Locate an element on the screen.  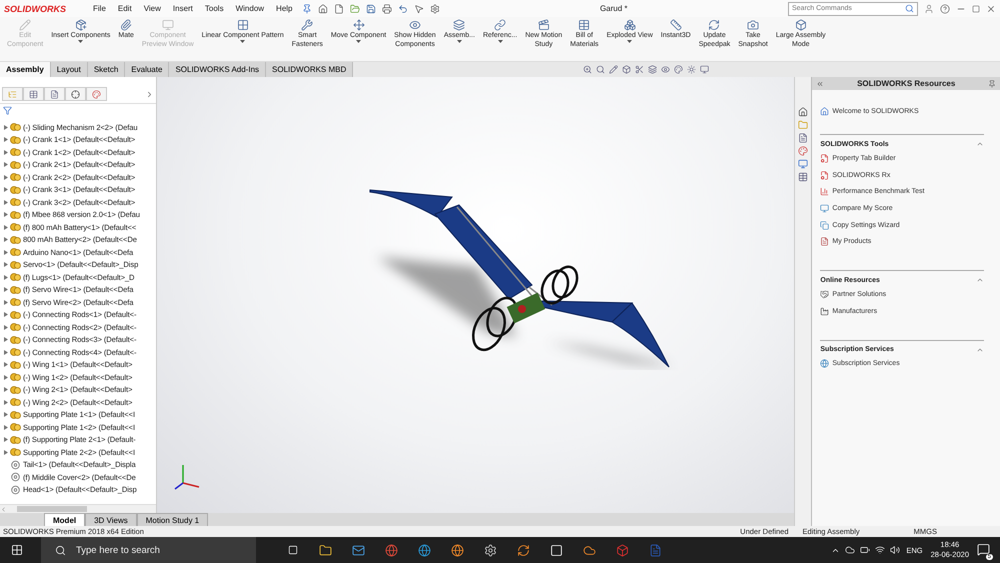
wifi-icon is located at coordinates (880, 550).